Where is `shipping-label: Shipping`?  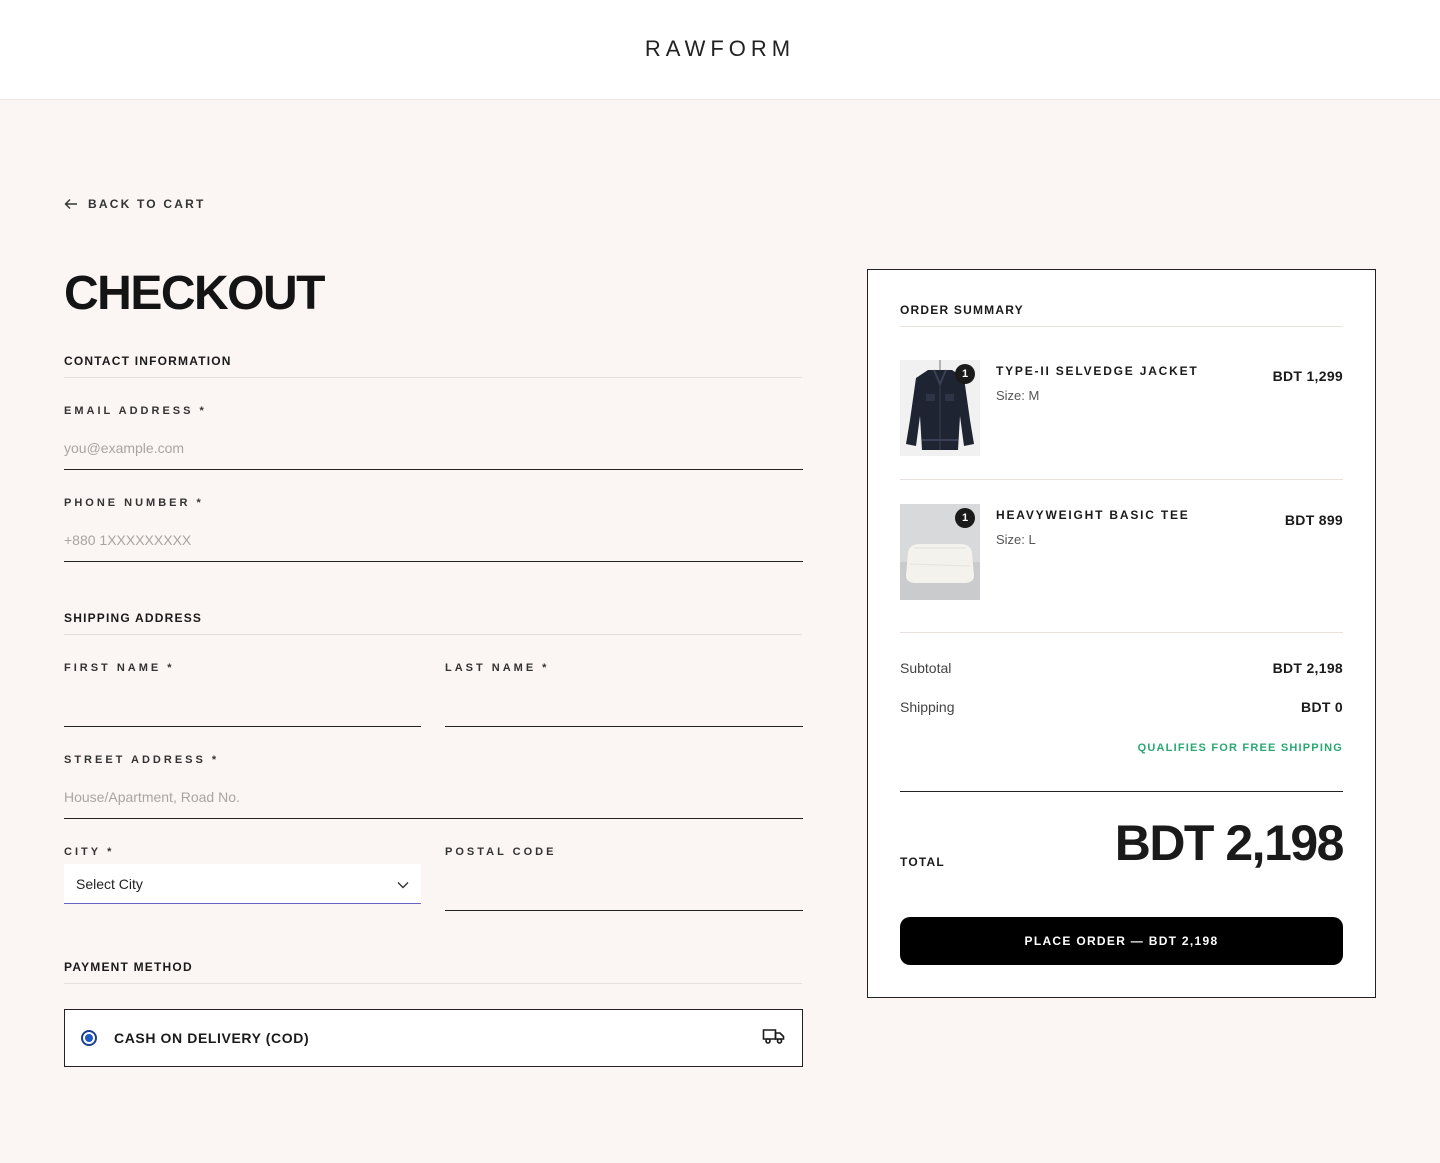 shipping-label: Shipping is located at coordinates (927, 707).